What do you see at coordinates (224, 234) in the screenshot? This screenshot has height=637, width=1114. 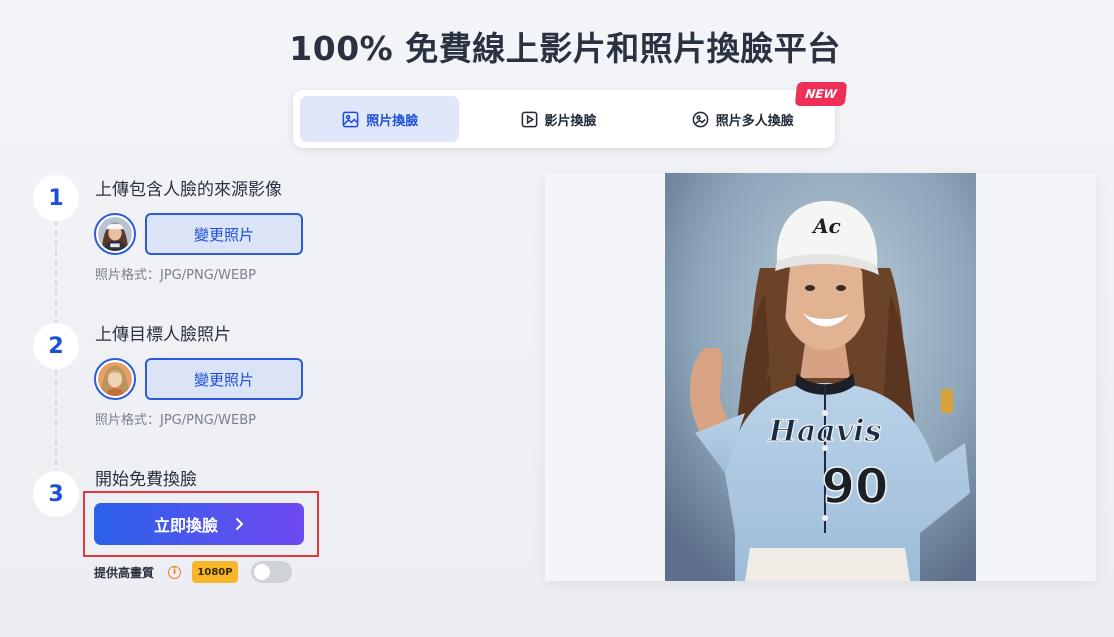 I see `change-source-photo-button: 變更照片` at bounding box center [224, 234].